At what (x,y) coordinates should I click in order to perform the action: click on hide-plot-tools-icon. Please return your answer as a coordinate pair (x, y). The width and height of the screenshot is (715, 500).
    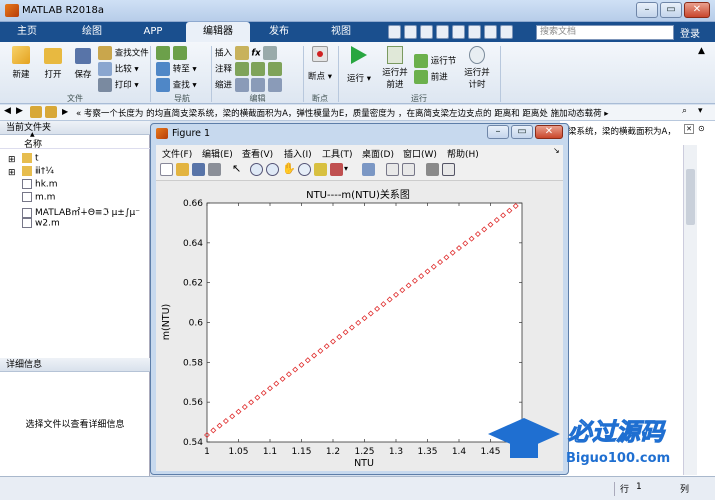
    Looking at the image, I should click on (432, 169).